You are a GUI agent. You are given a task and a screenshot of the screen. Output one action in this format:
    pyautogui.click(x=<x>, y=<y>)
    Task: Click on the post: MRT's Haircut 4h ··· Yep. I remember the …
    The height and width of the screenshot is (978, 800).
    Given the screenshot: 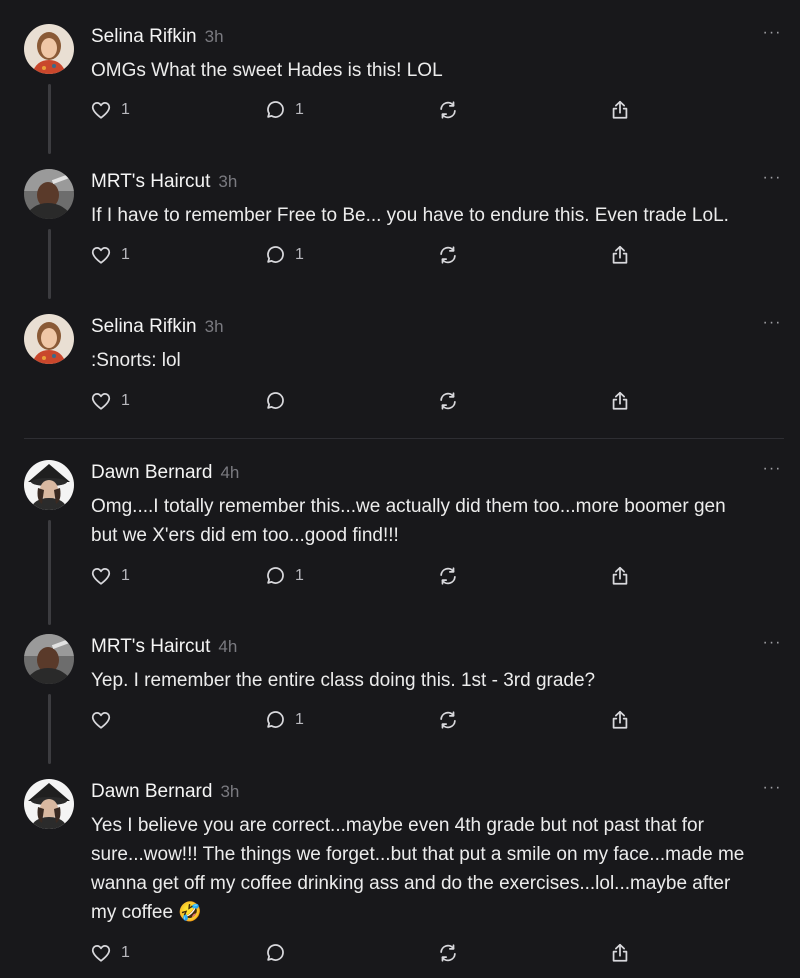 What is the action you would take?
    pyautogui.click(x=400, y=699)
    